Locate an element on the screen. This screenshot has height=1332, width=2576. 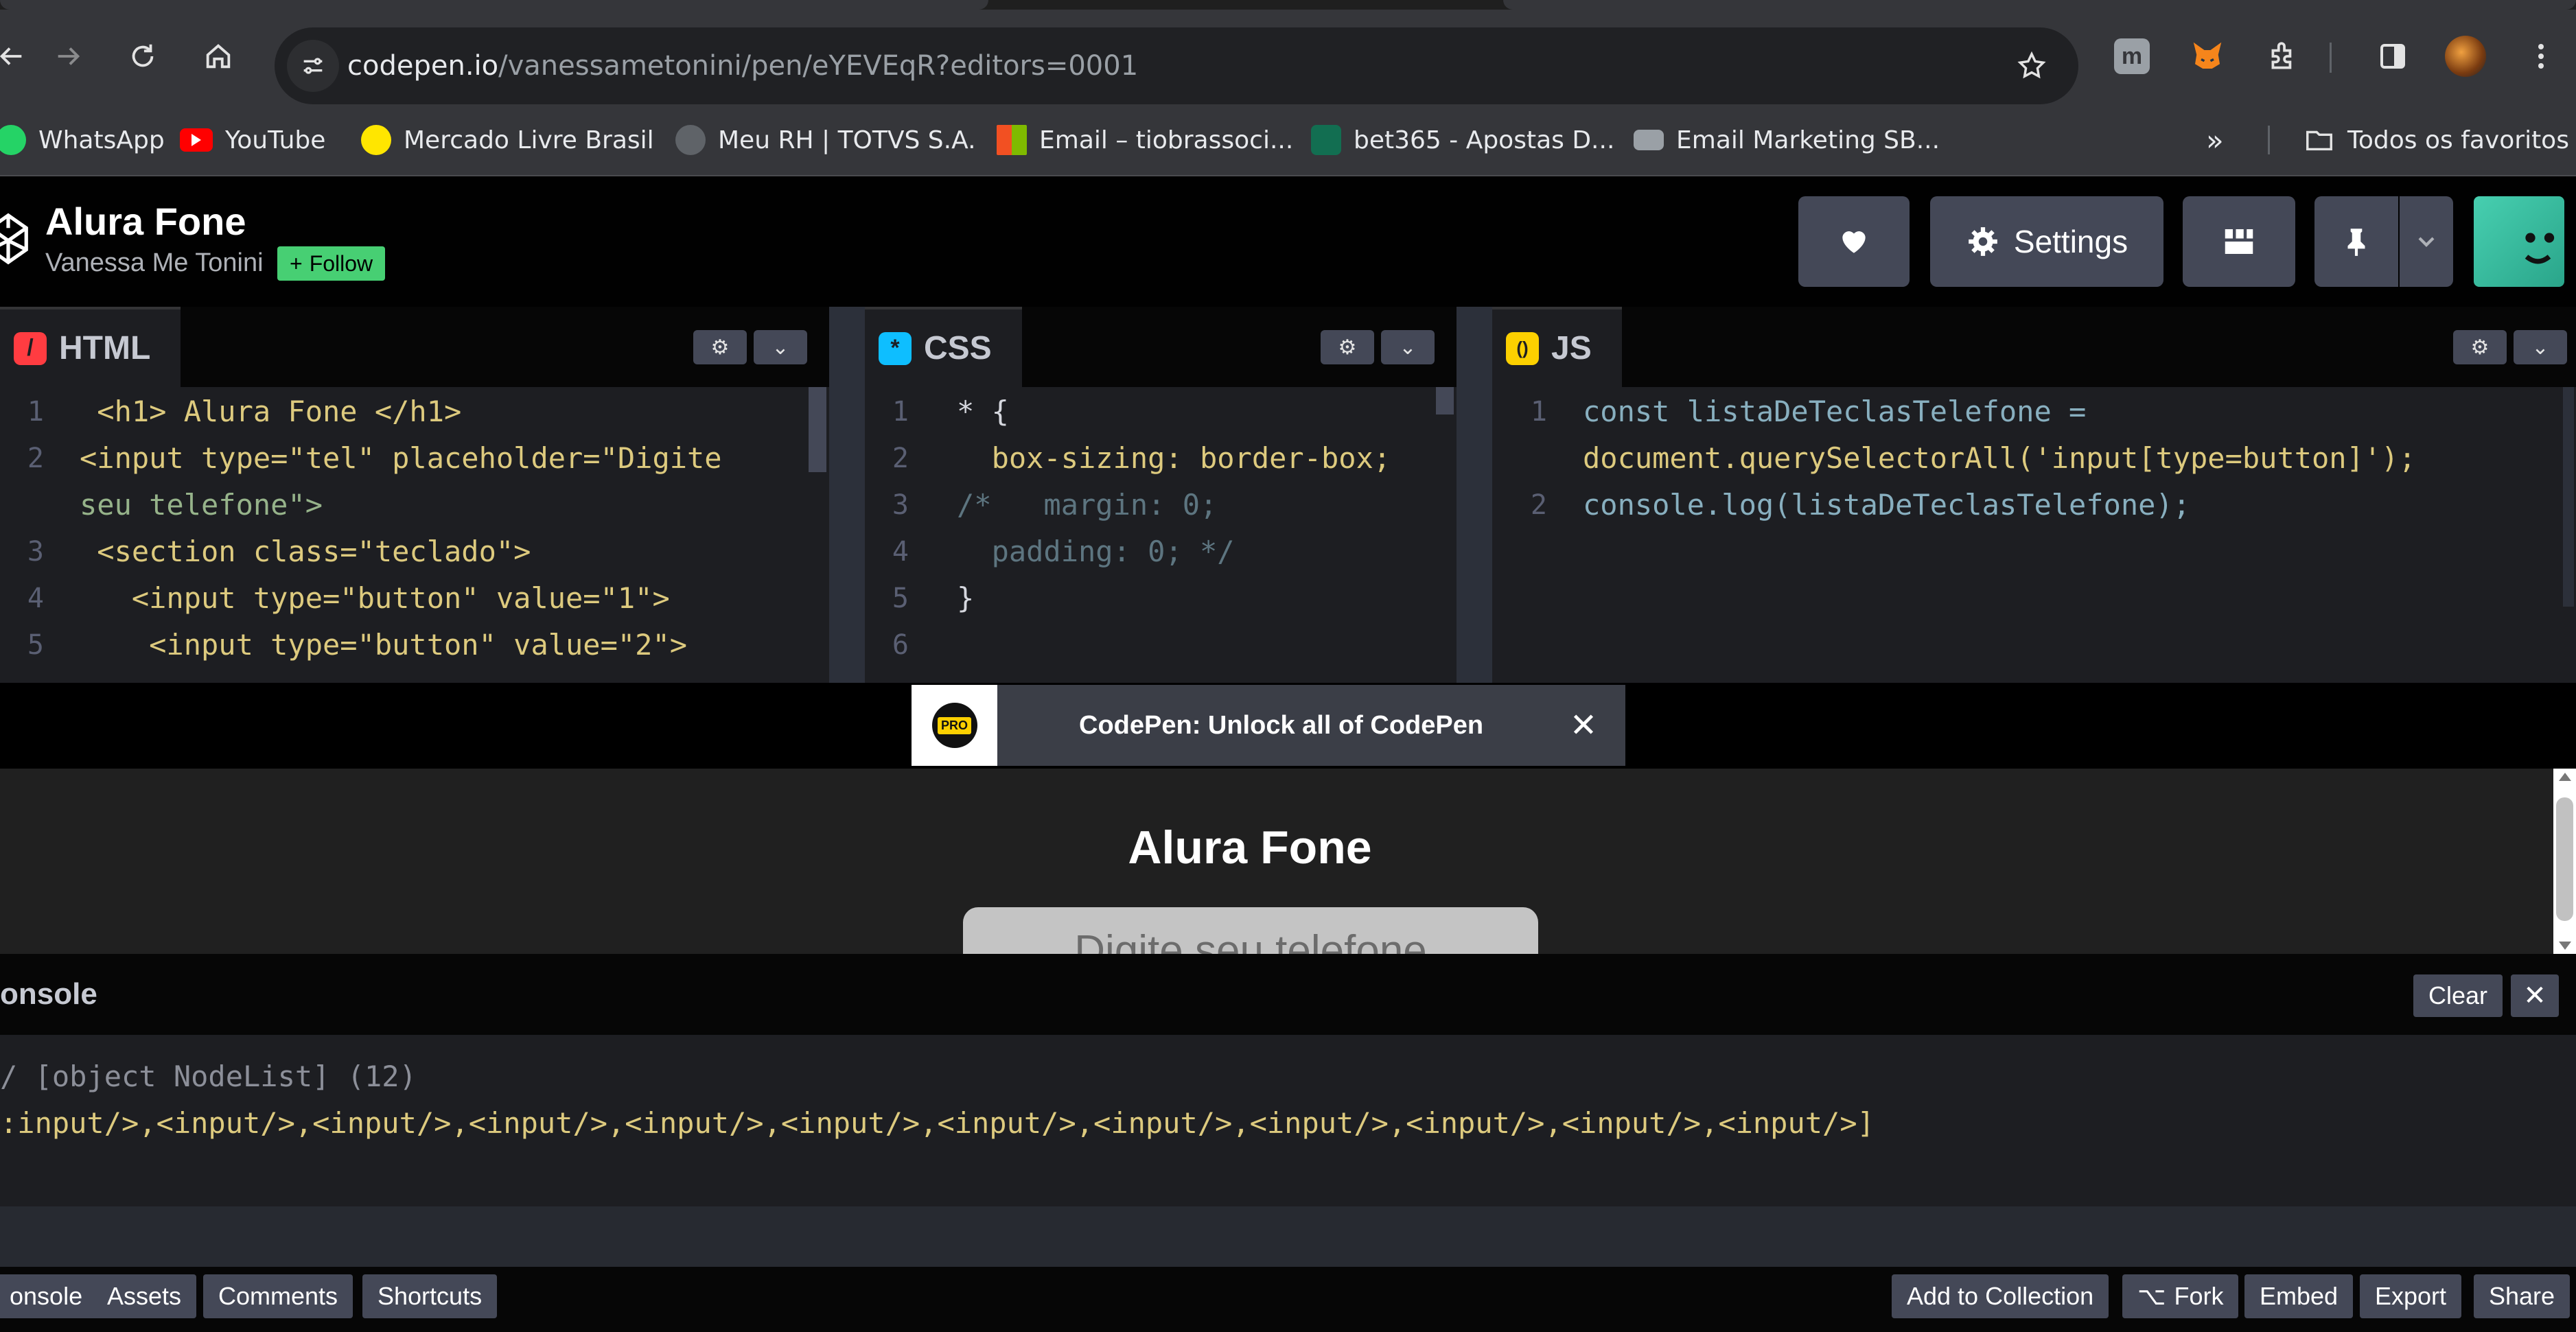
console-title: onsole is located at coordinates (49, 994).